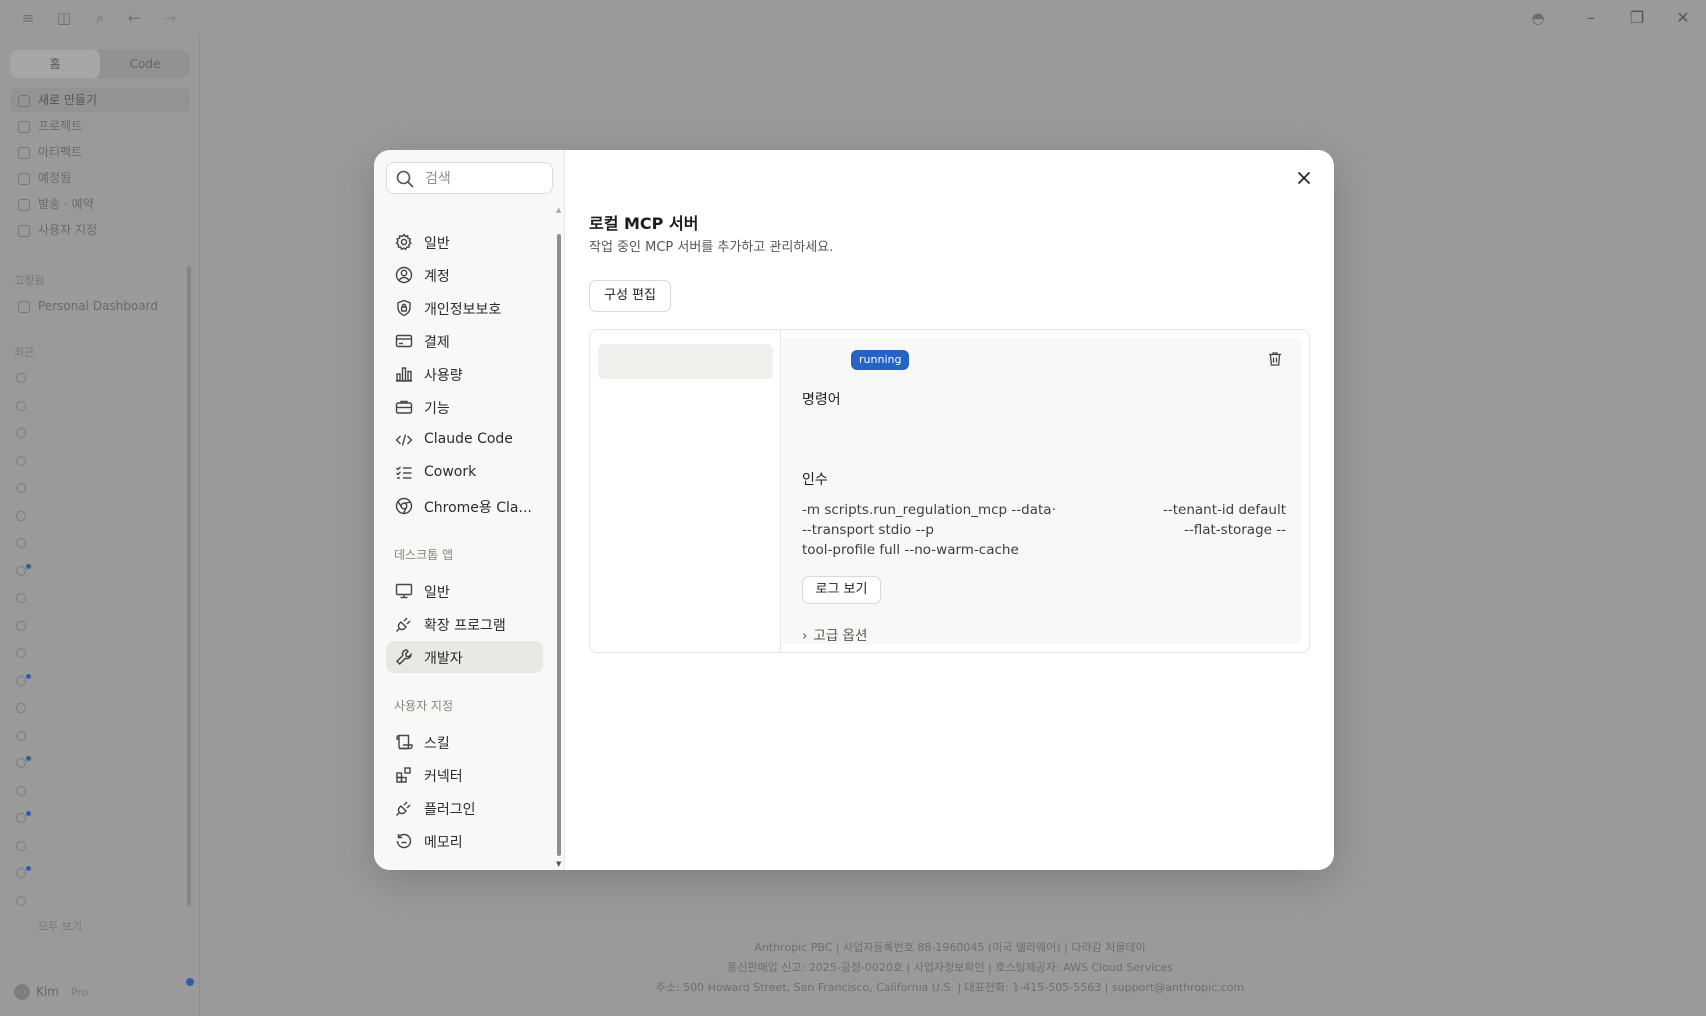 The image size is (1706, 1016). What do you see at coordinates (880, 360) in the screenshot?
I see `status-badge: running` at bounding box center [880, 360].